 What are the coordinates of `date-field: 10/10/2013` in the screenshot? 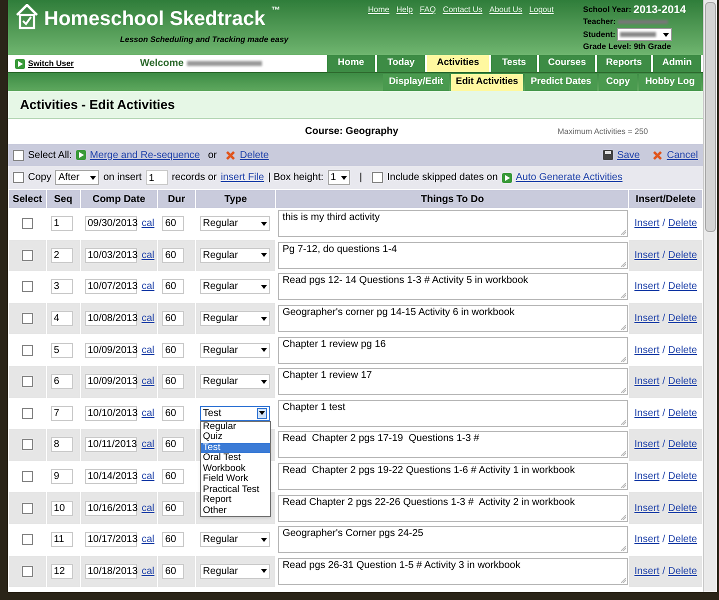 It's located at (110, 413).